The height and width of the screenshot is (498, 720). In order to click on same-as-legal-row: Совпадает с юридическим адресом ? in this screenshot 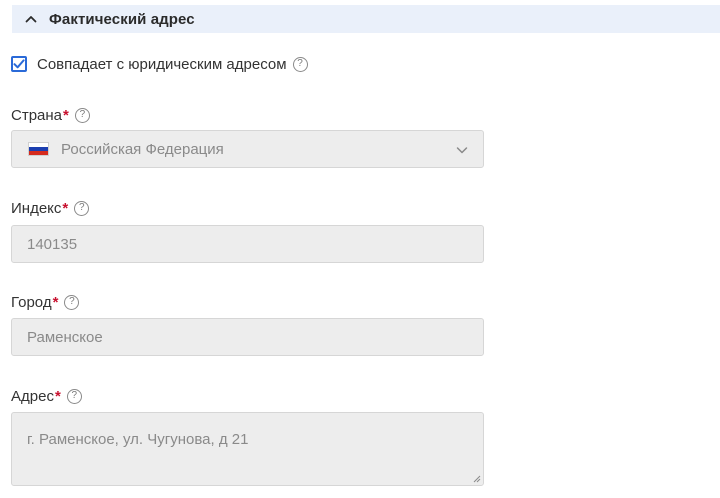, I will do `click(159, 64)`.